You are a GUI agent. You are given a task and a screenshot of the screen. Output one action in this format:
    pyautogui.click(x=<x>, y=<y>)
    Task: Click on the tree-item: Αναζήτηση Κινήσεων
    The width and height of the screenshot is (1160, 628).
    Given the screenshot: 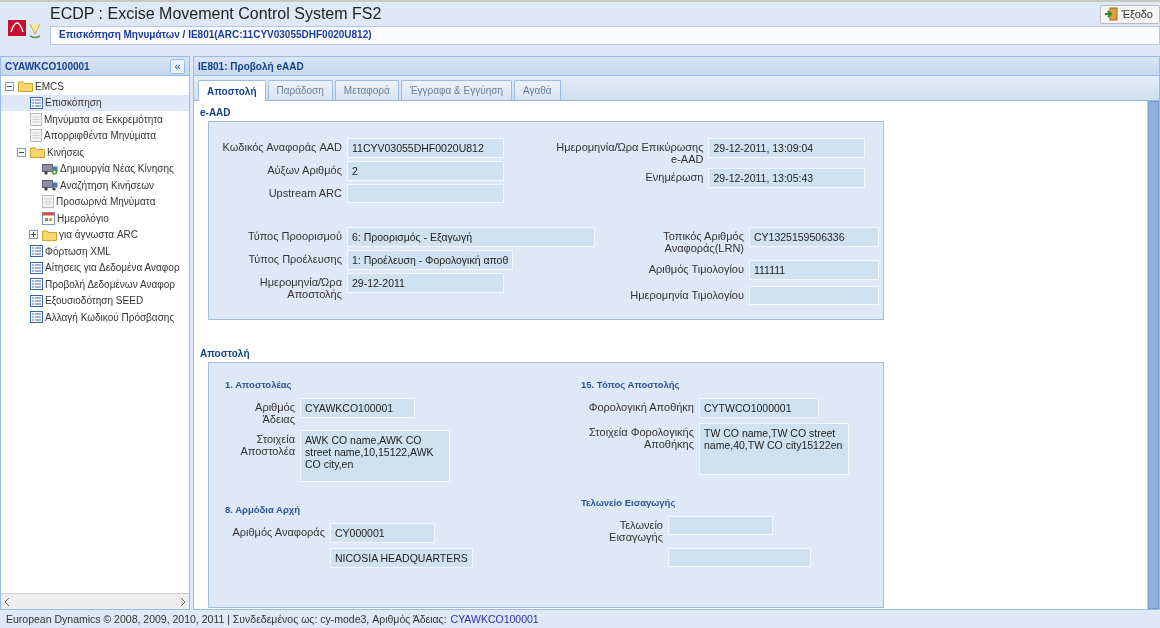 What is the action you would take?
    pyautogui.click(x=95, y=185)
    